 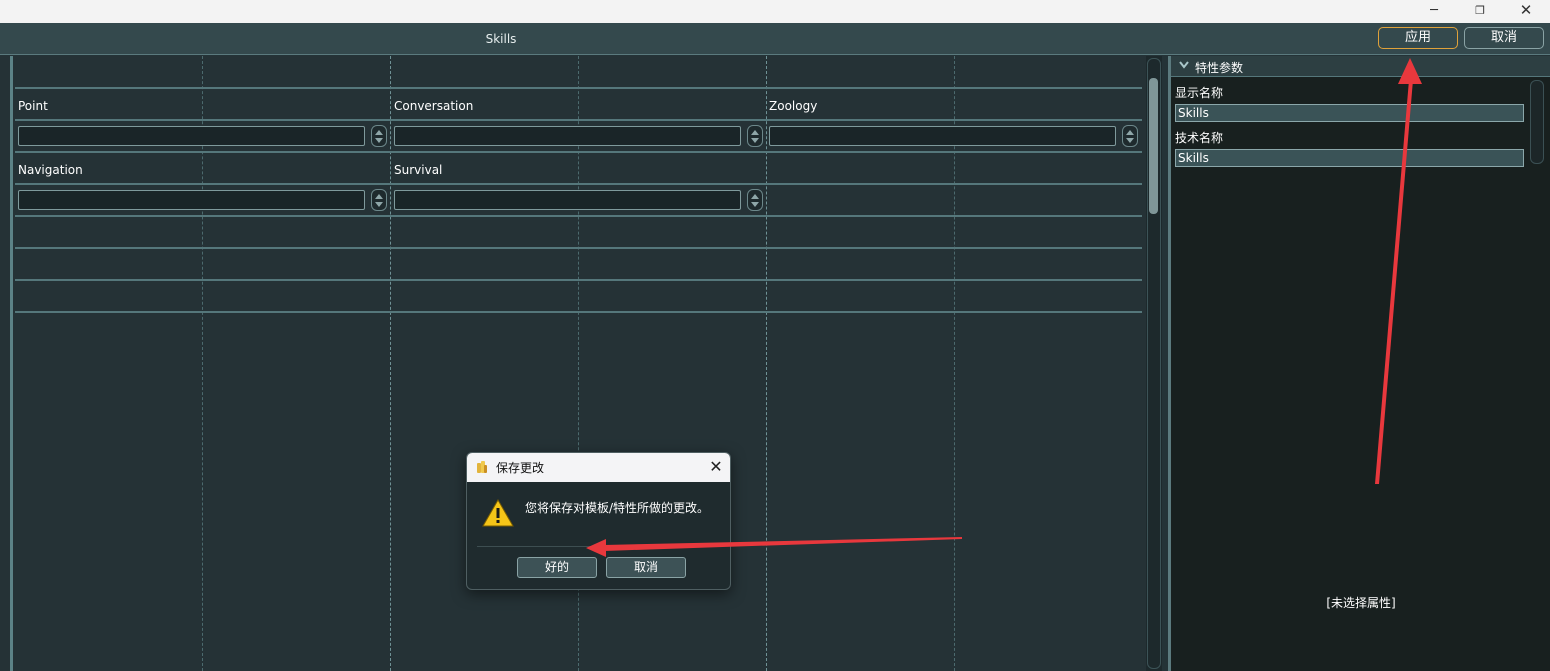 What do you see at coordinates (1349, 113) in the screenshot?
I see `display-name-input` at bounding box center [1349, 113].